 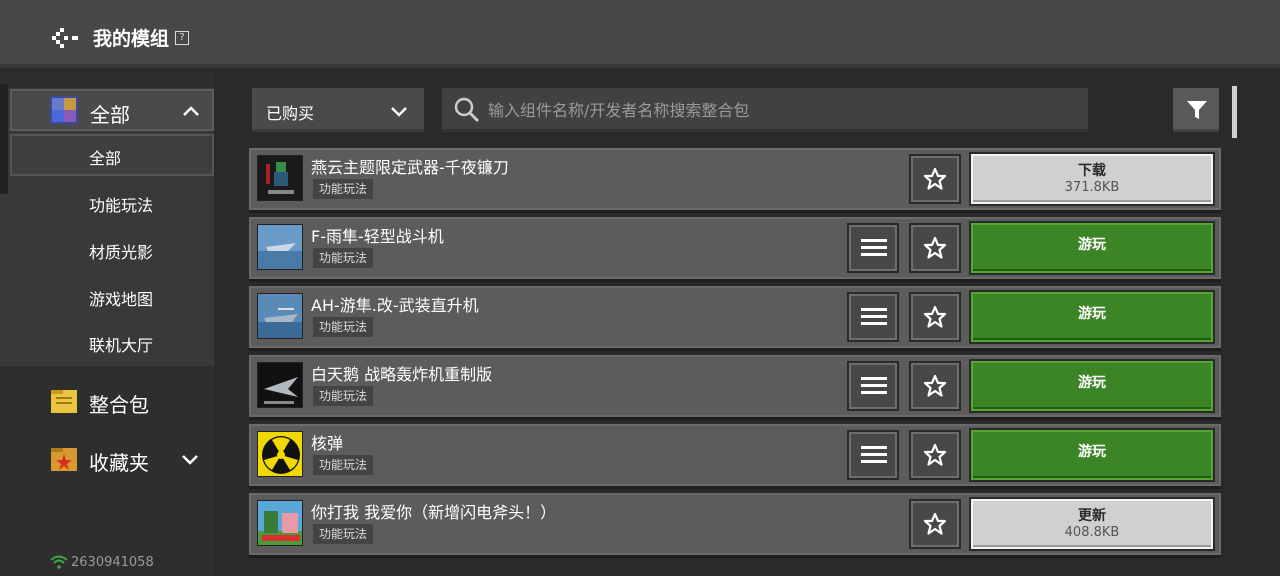 I want to click on filter-button, so click(x=1196, y=110).